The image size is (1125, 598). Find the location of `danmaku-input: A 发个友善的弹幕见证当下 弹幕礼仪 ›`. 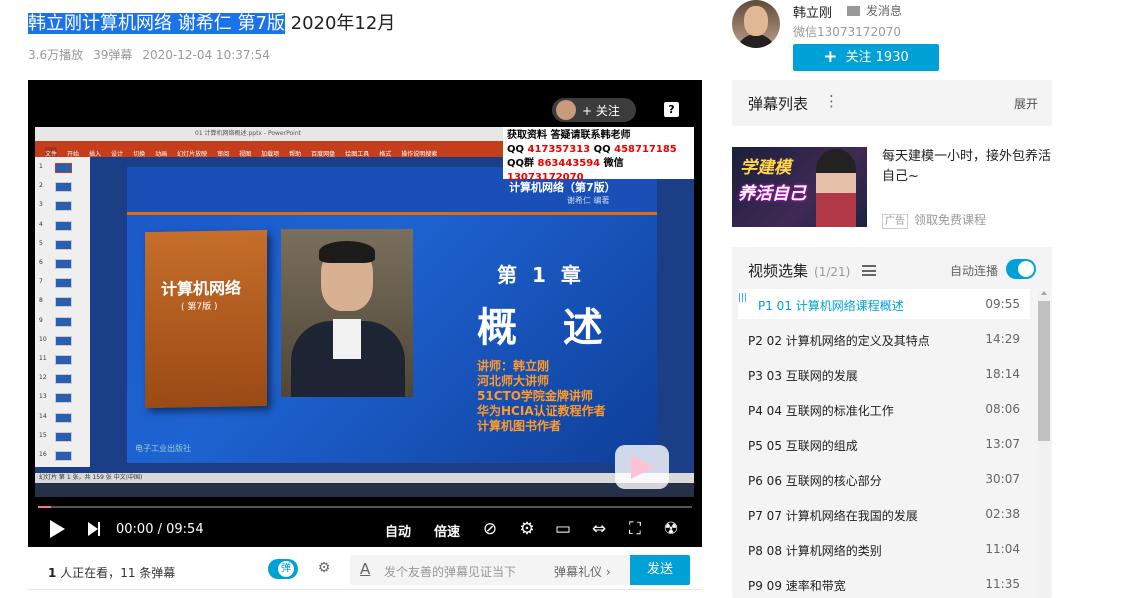

danmaku-input: A 发个友善的弹幕见证当下 弹幕礼仪 › is located at coordinates (490, 570).